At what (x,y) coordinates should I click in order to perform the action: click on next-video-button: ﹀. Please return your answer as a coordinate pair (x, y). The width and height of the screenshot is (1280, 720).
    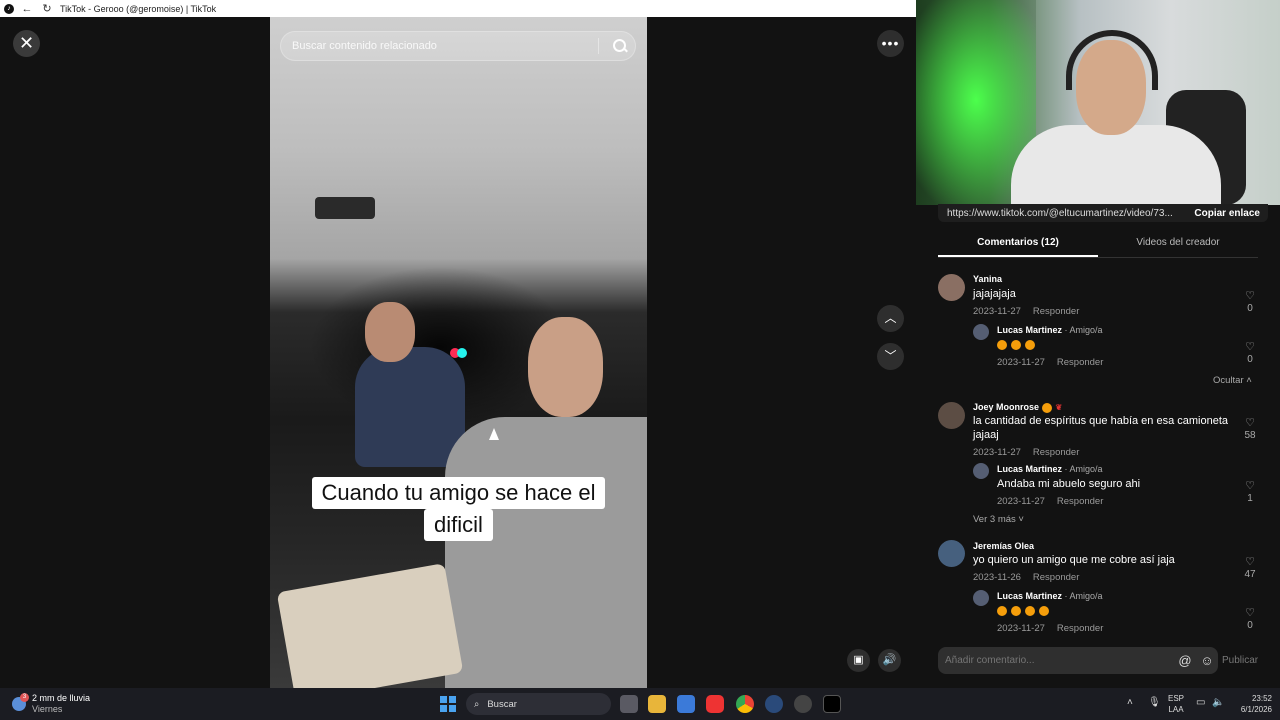
    Looking at the image, I should click on (890, 356).